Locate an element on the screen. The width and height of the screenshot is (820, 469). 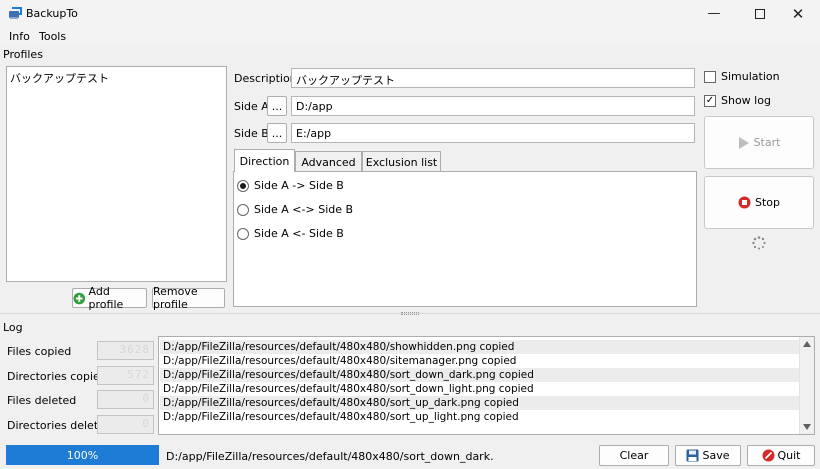
save-icon is located at coordinates (692, 455).